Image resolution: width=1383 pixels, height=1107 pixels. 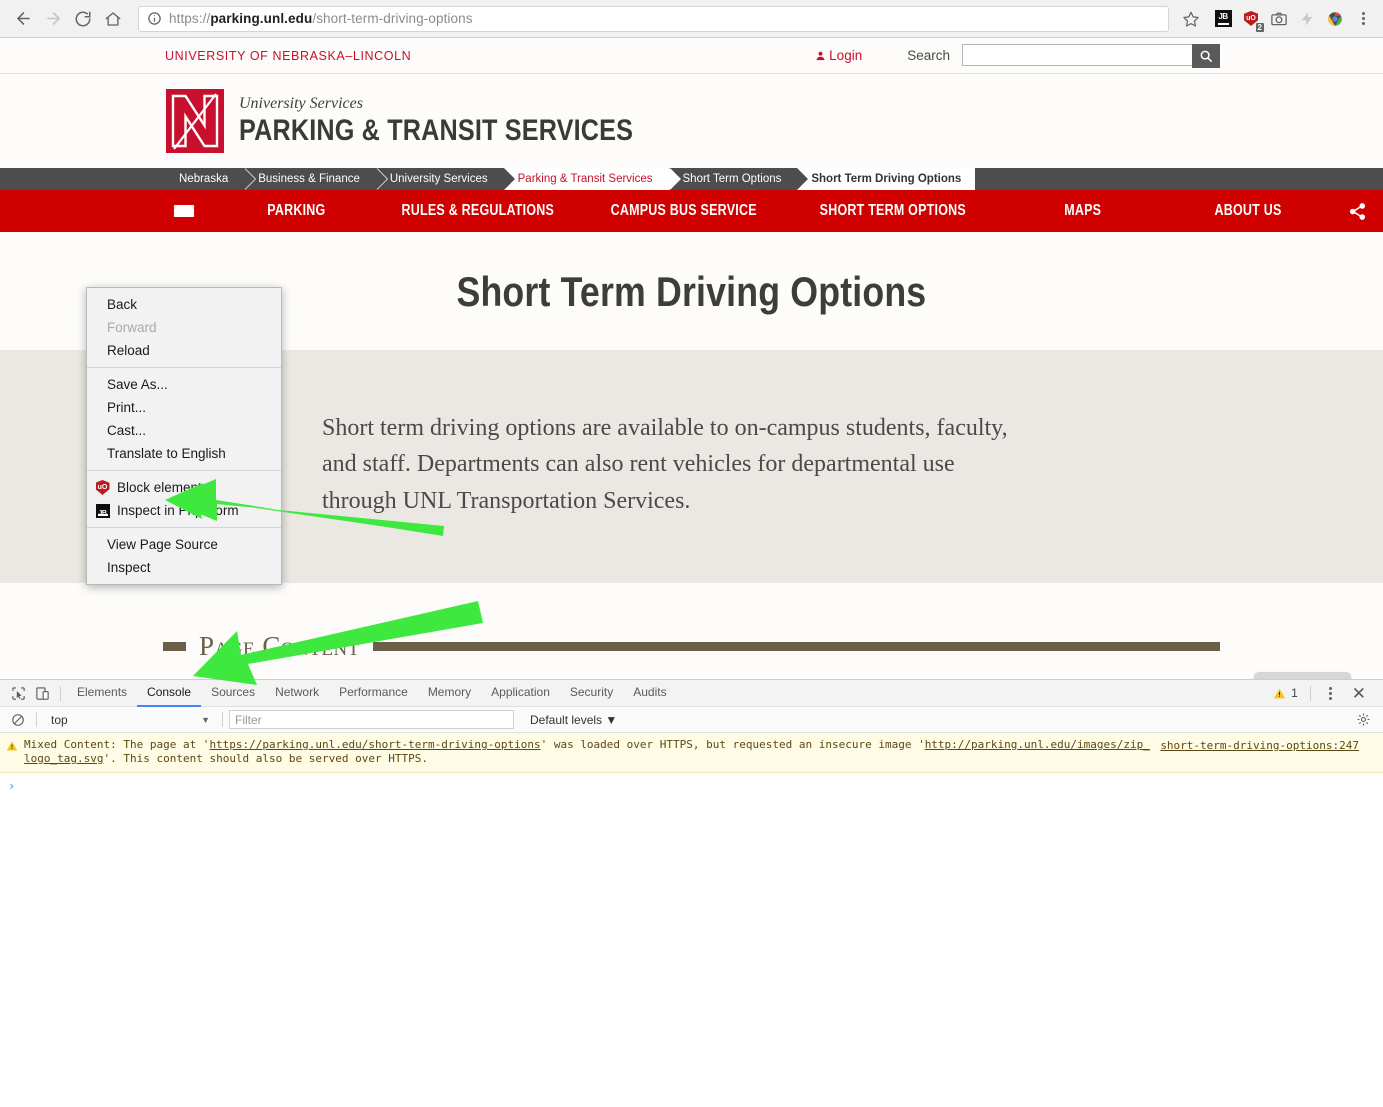 I want to click on breadcrumb-item-nebraska: Nebraska, so click(x=211, y=179).